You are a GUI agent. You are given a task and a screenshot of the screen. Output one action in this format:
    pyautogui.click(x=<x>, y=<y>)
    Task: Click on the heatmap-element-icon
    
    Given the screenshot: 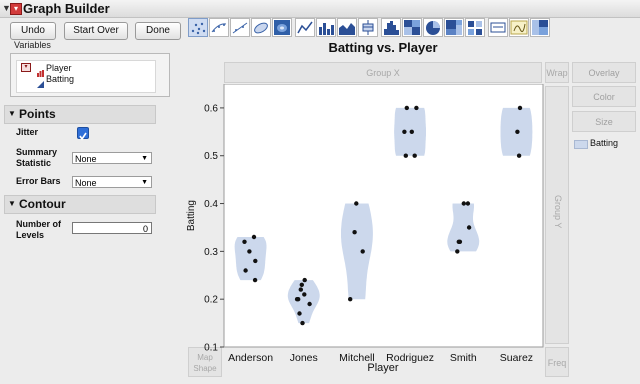 What is the action you would take?
    pyautogui.click(x=412, y=27)
    